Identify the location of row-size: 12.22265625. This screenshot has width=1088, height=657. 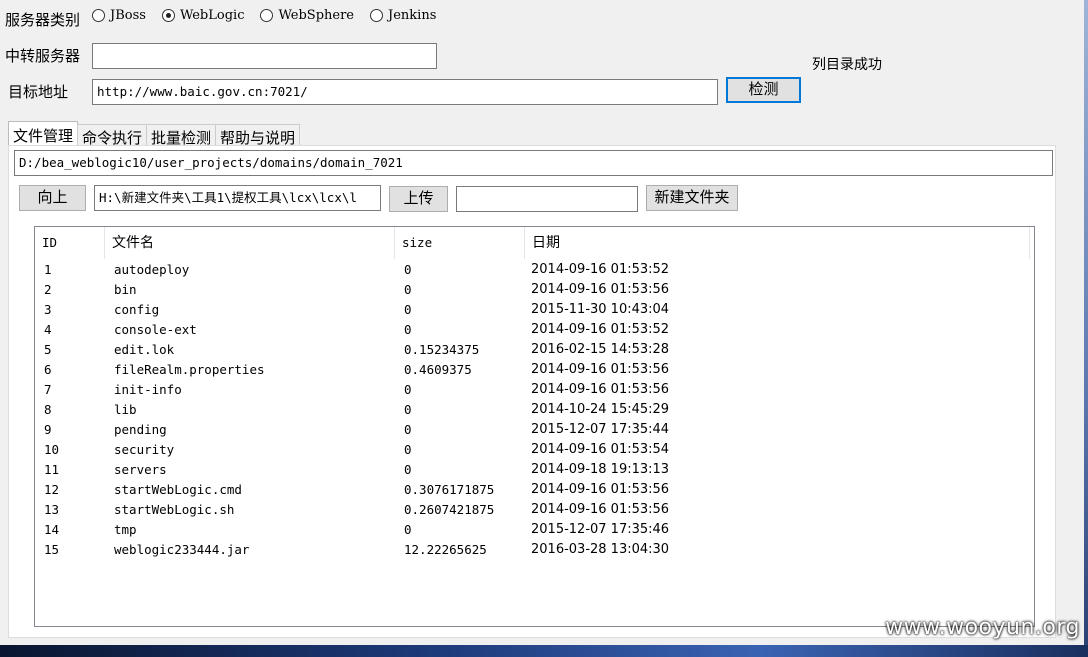
(445, 549).